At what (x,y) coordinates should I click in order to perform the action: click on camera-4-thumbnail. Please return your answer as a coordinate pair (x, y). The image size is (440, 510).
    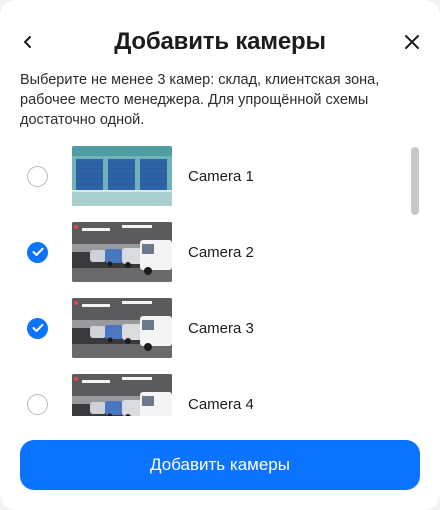
    Looking at the image, I should click on (122, 395).